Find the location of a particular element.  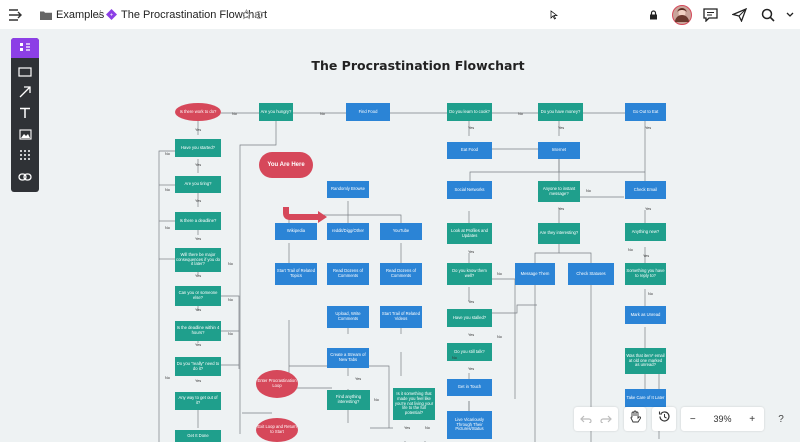

flow-node-n7: Eat Food is located at coordinates (469, 150).